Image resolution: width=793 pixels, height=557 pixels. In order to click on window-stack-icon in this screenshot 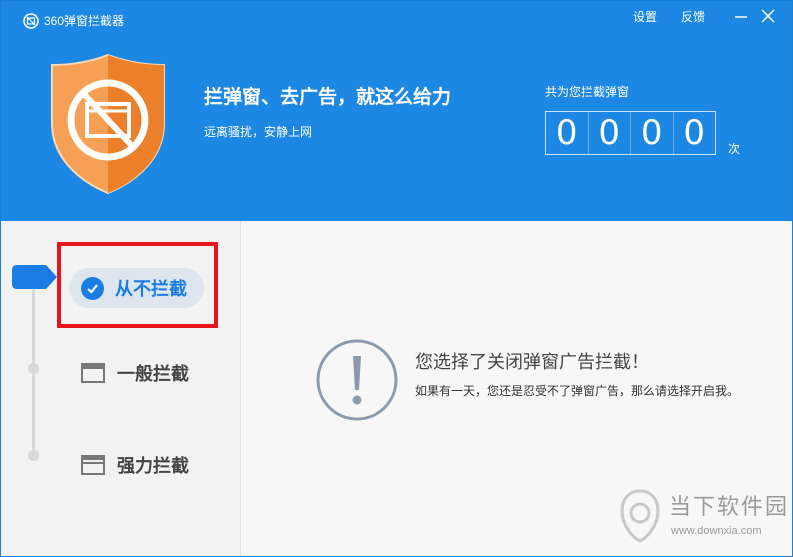, I will do `click(93, 465)`.